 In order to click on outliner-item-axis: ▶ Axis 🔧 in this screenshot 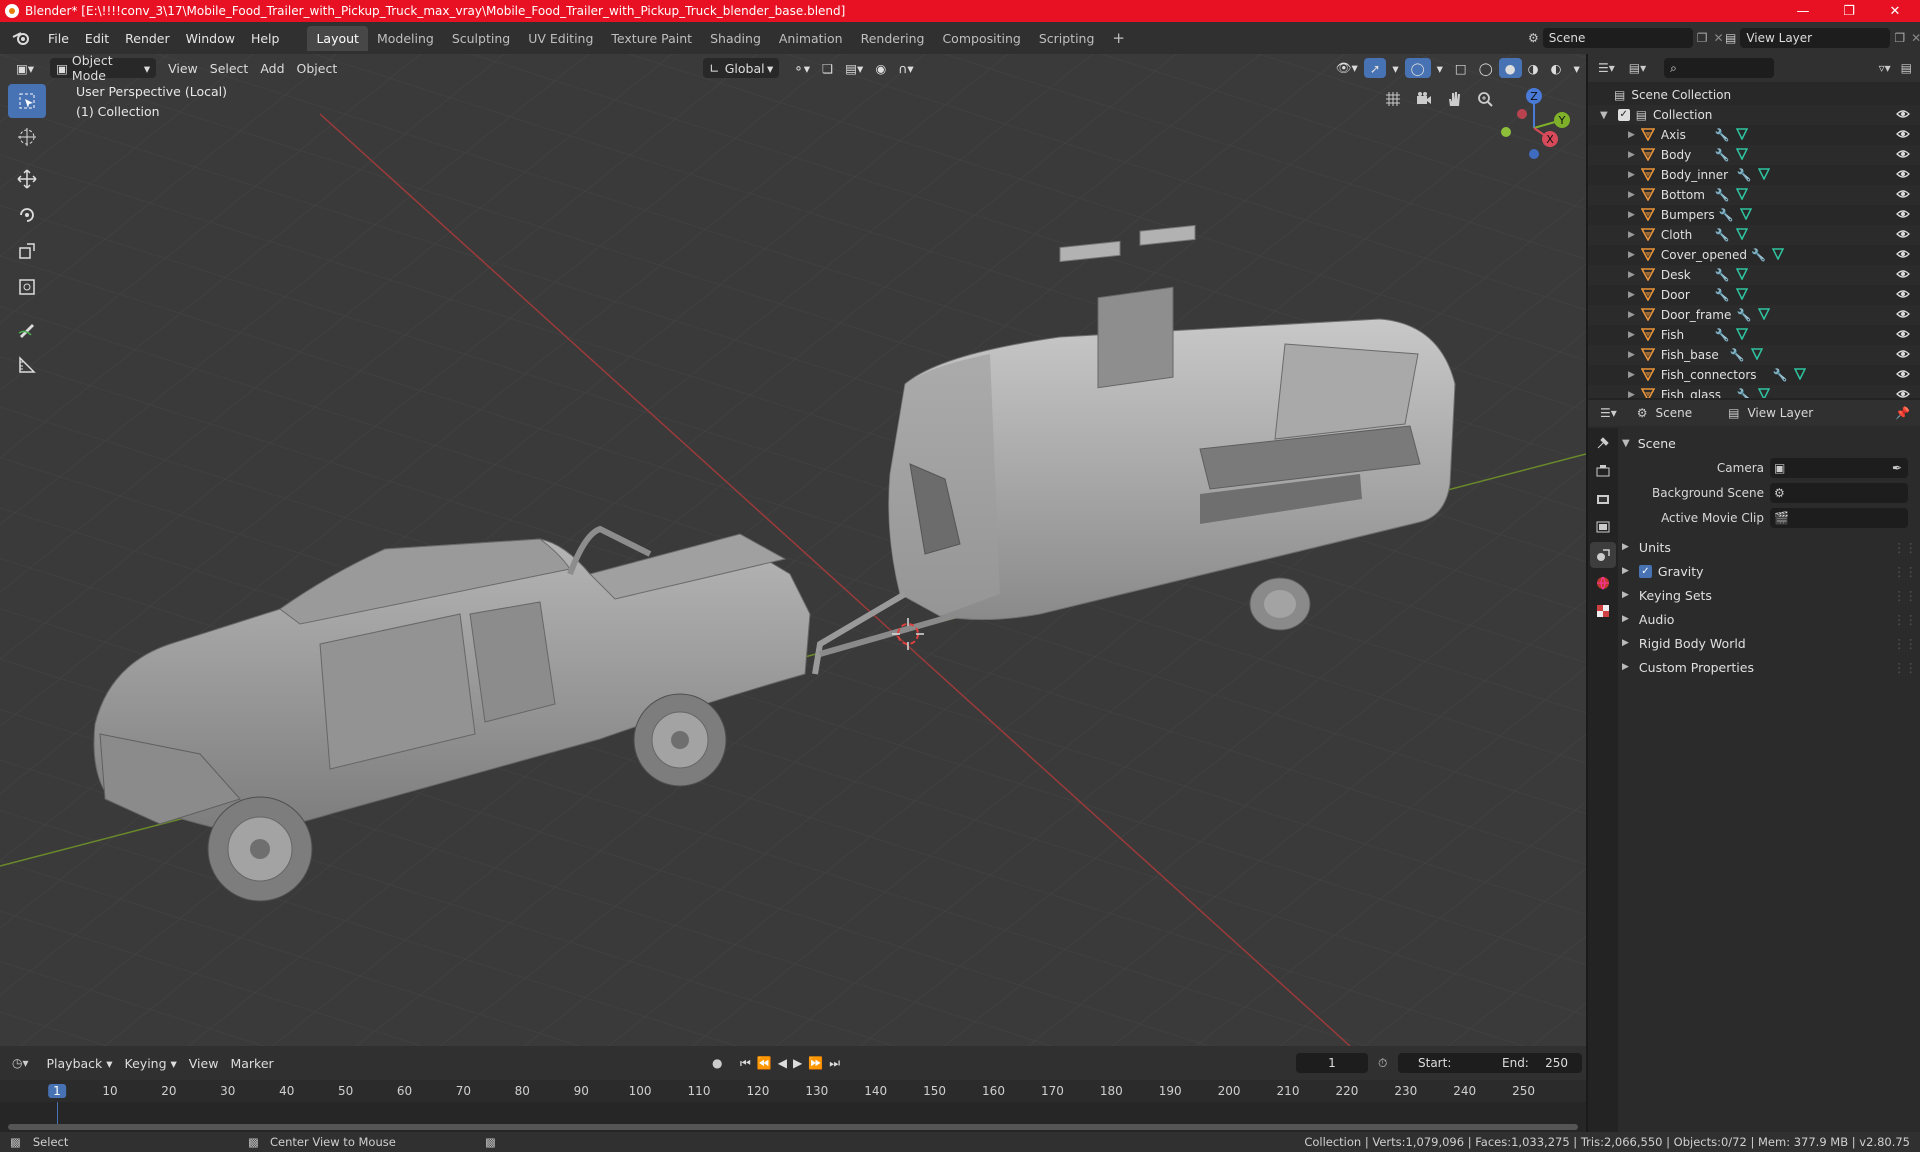, I will do `click(1754, 135)`.